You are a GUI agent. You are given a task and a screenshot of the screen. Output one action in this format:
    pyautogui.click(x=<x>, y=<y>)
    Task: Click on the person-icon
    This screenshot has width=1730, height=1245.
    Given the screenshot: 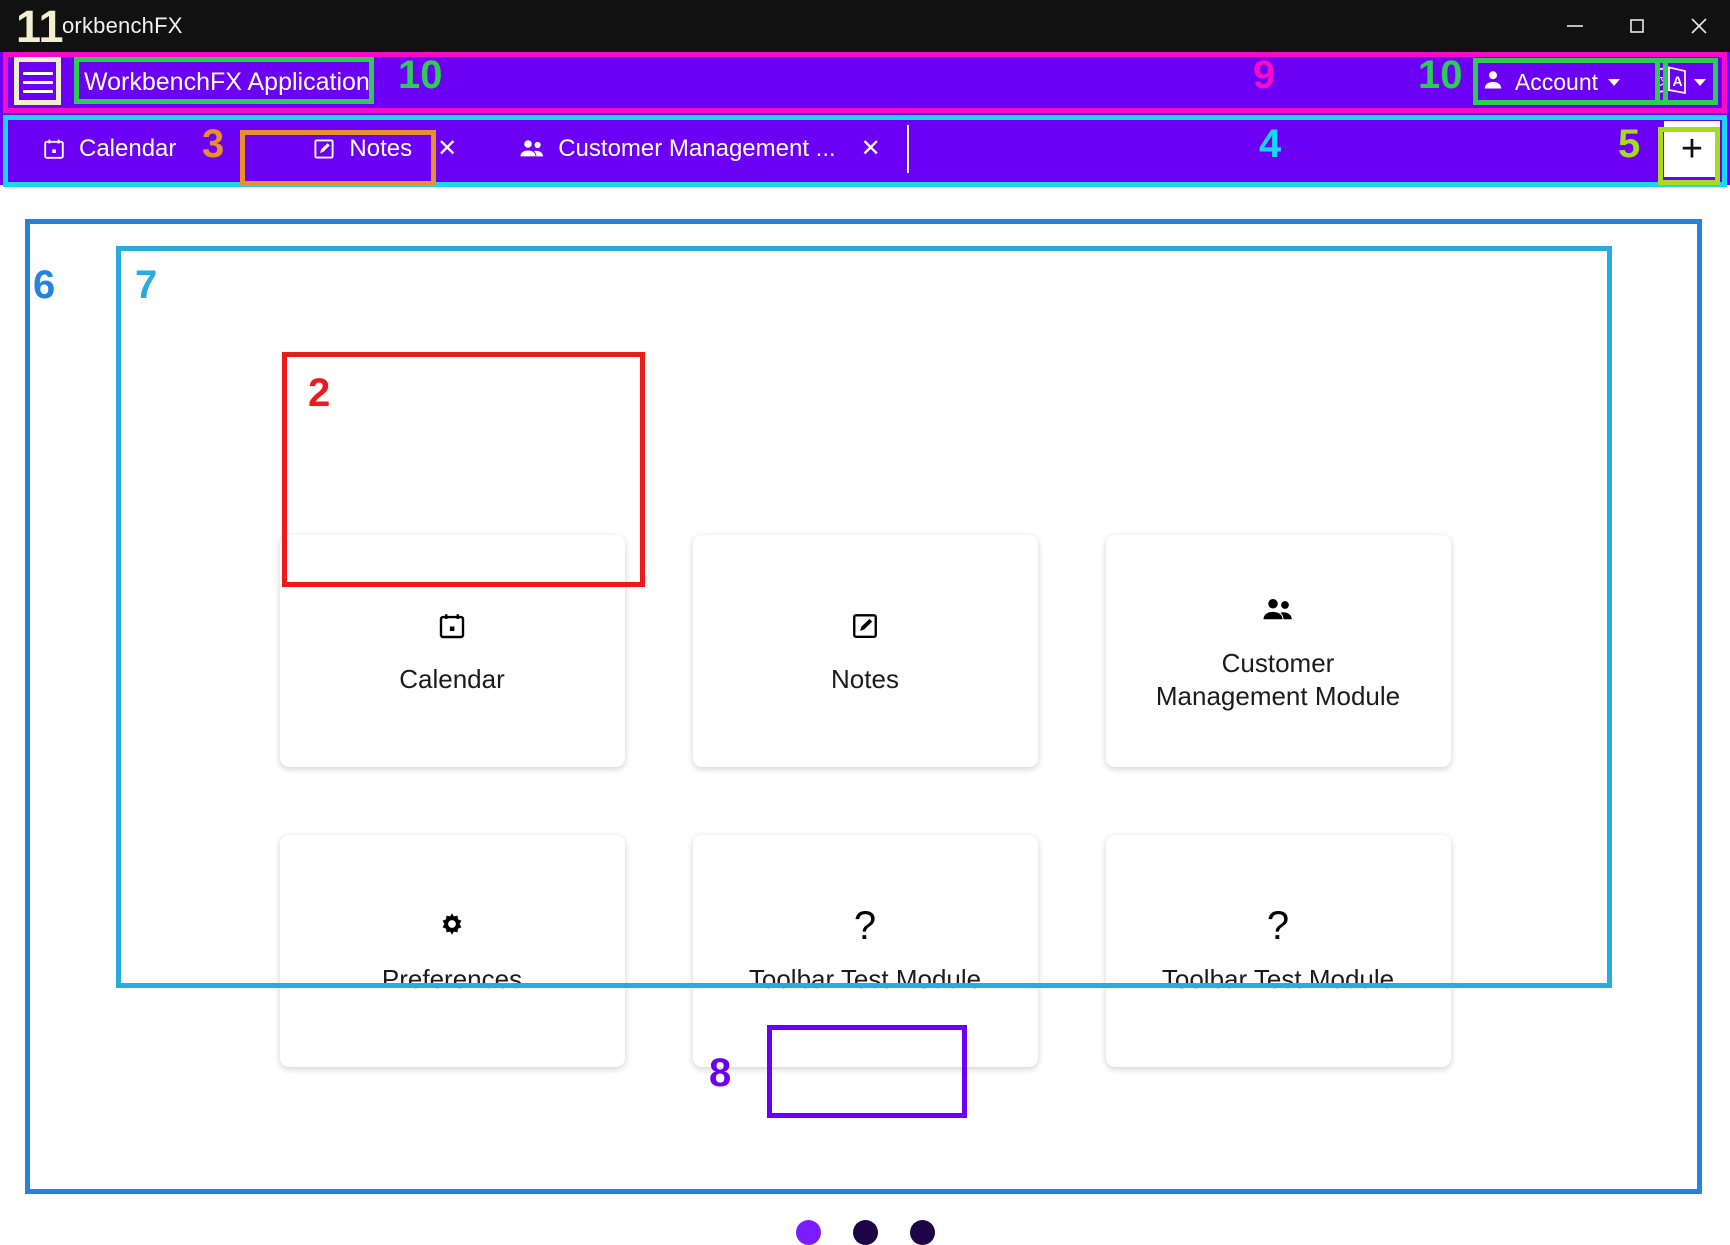 What is the action you would take?
    pyautogui.click(x=1493, y=83)
    